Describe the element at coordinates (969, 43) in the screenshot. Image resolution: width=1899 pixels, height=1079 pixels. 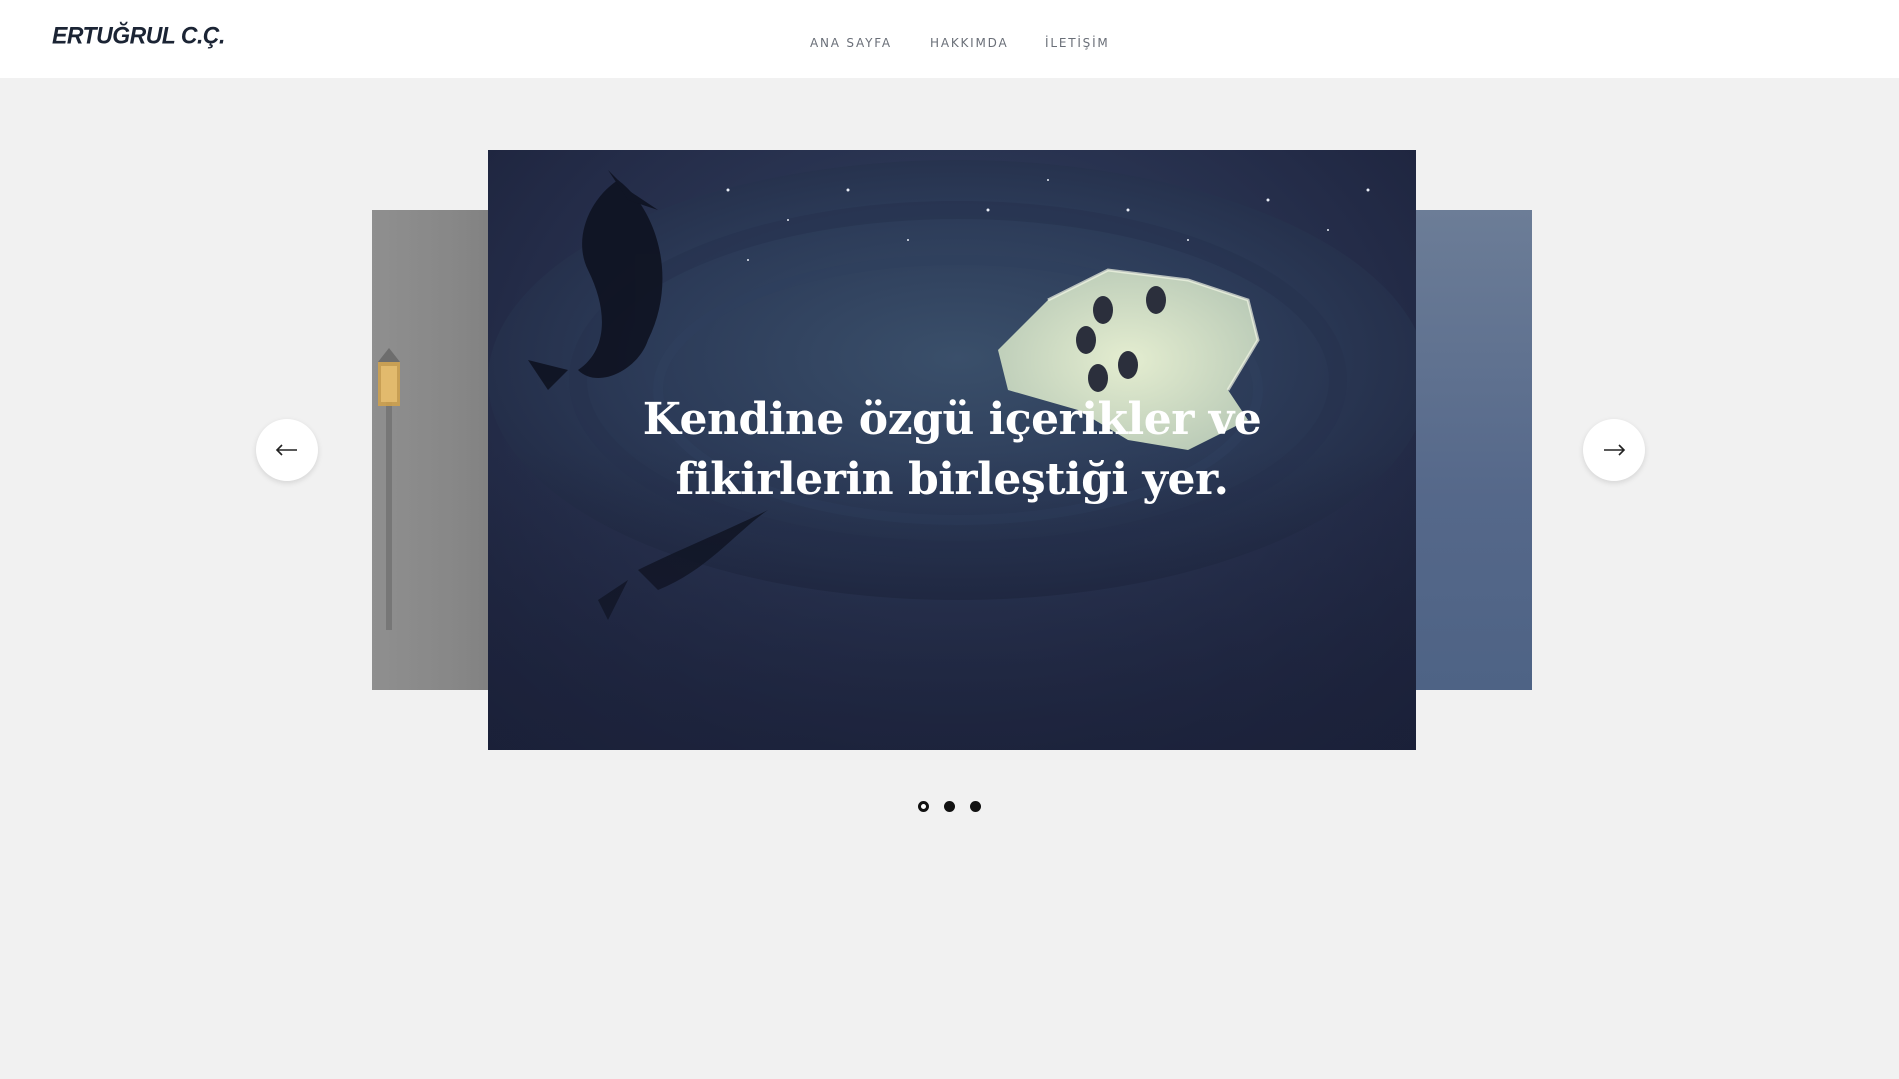
I see `nav-link-about: HAKKIMDA` at that location.